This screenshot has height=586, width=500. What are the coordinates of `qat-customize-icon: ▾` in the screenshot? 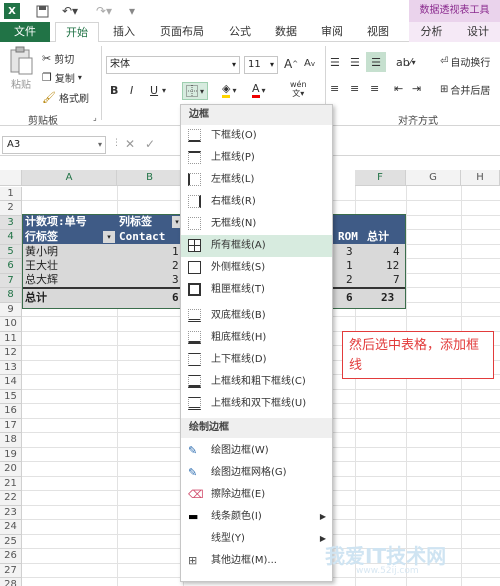 It's located at (132, 11).